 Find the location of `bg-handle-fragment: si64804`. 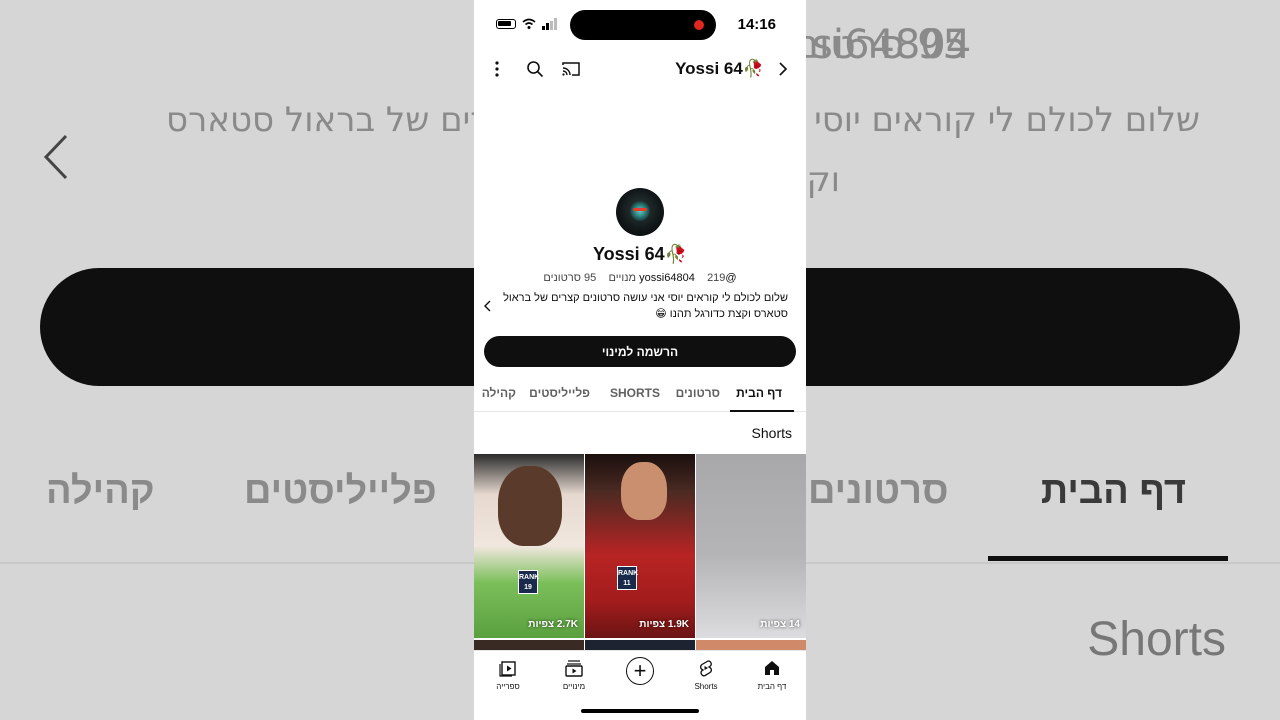

bg-handle-fragment: si64804 is located at coordinates (892, 45).